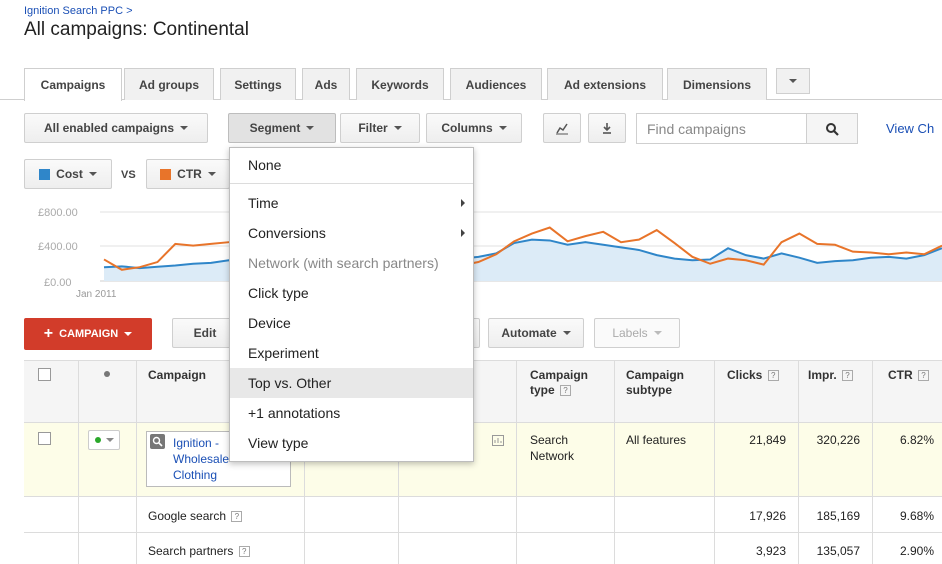 Image resolution: width=942 pixels, height=564 pixels. Describe the element at coordinates (770, 551) in the screenshot. I see `clicks-cell: 3,923` at that location.